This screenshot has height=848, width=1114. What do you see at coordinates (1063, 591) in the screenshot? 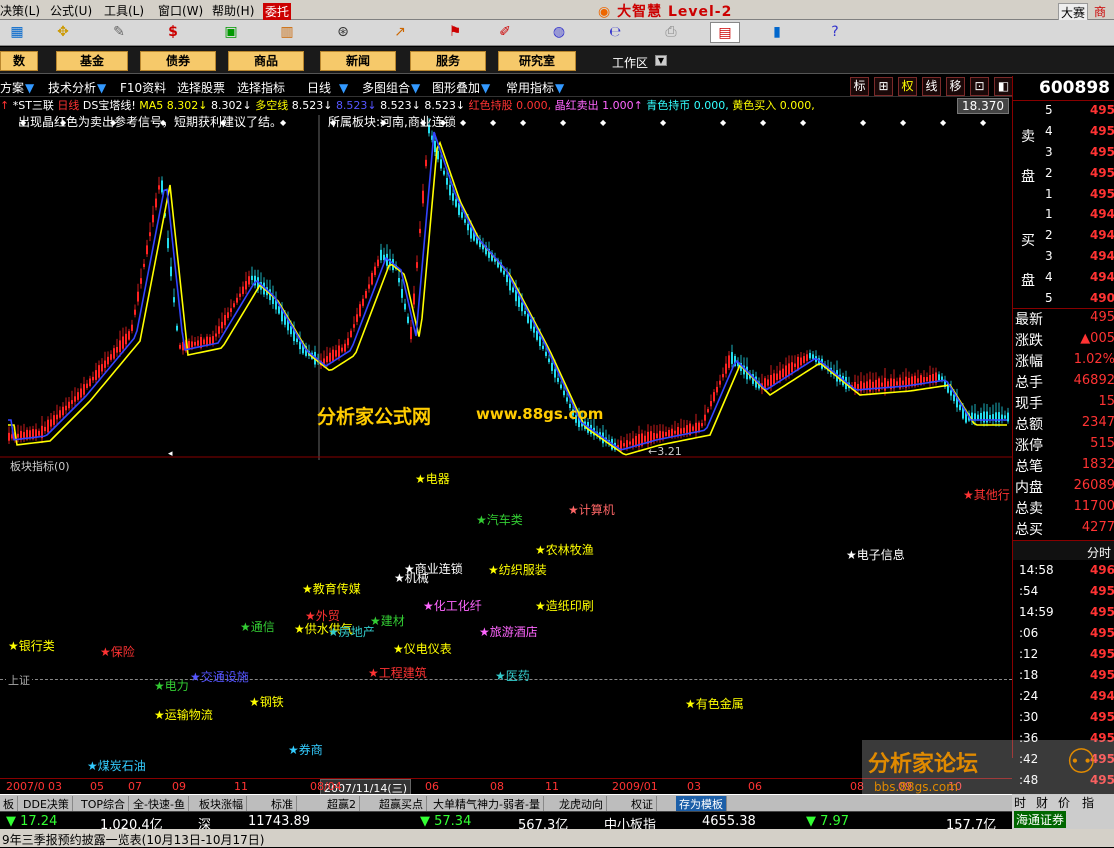
I see `tick-row: :54 495` at bounding box center [1063, 591].